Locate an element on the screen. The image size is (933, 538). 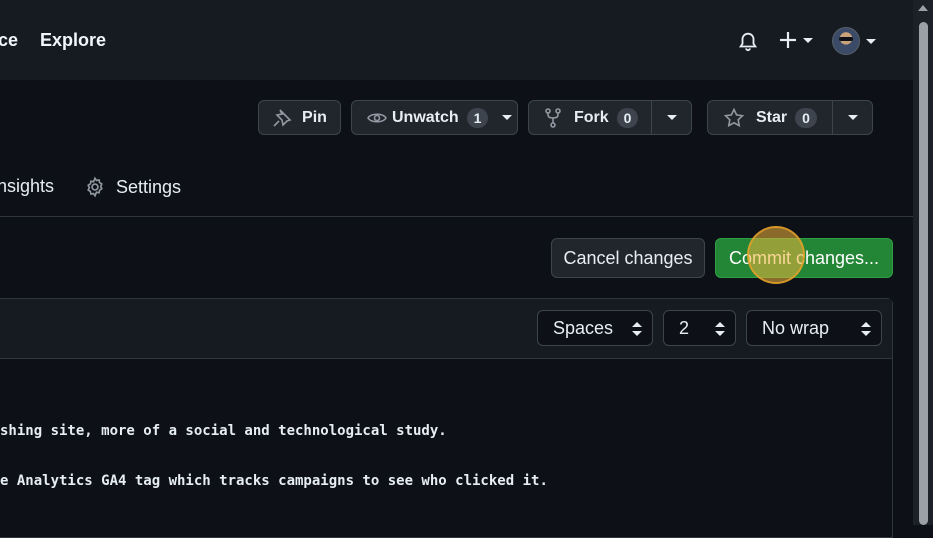
create-new-button is located at coordinates (796, 40).